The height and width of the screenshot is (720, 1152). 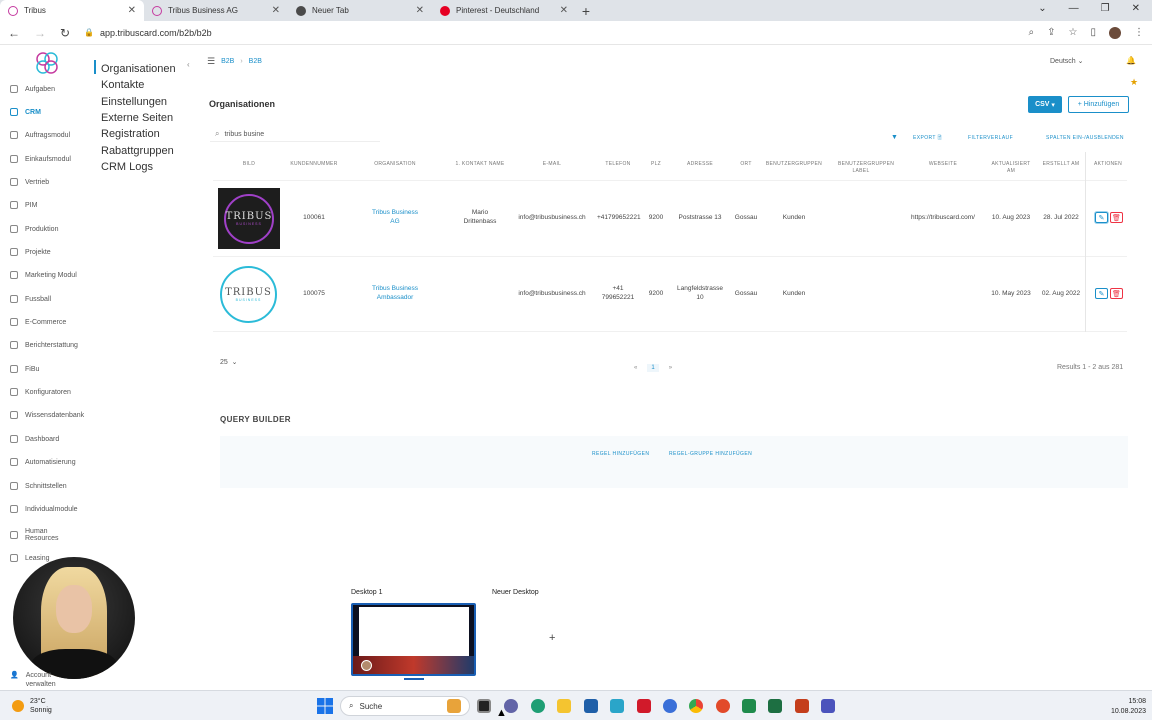 What do you see at coordinates (34, 439) in the screenshot?
I see `sidebar-item: Dashboard` at bounding box center [34, 439].